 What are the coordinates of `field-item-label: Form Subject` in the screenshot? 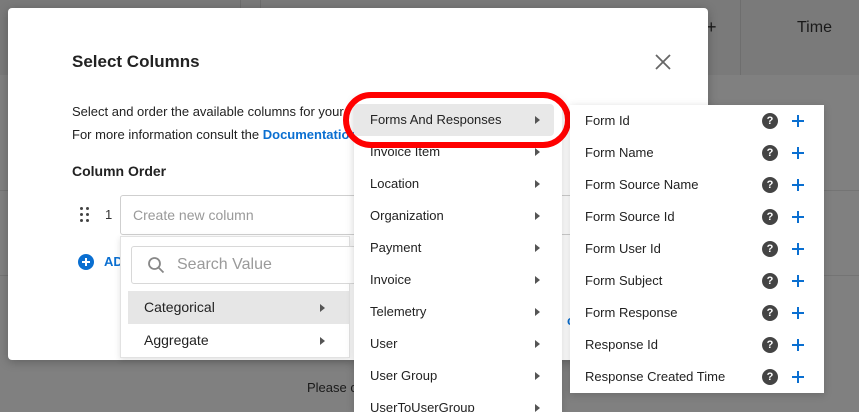 It's located at (624, 280).